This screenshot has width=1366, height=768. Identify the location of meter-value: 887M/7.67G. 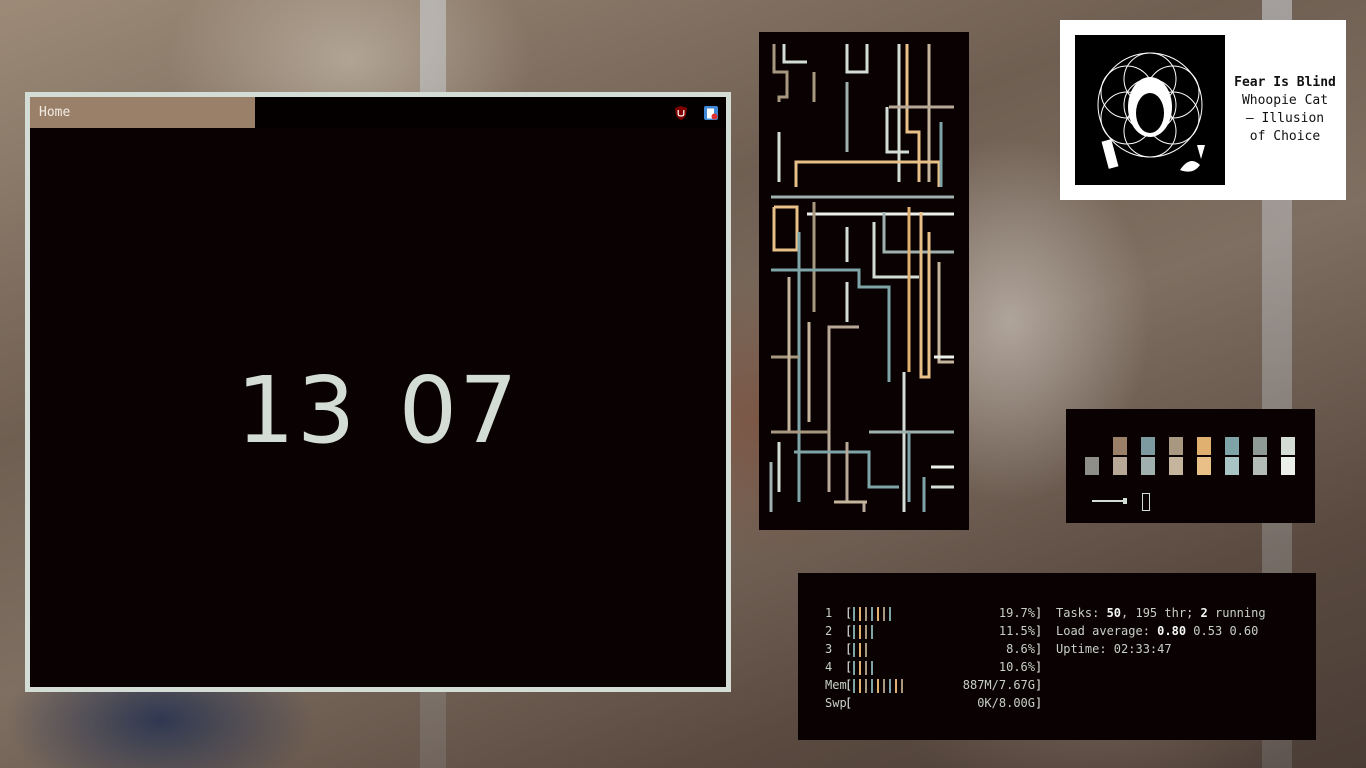
(998, 685).